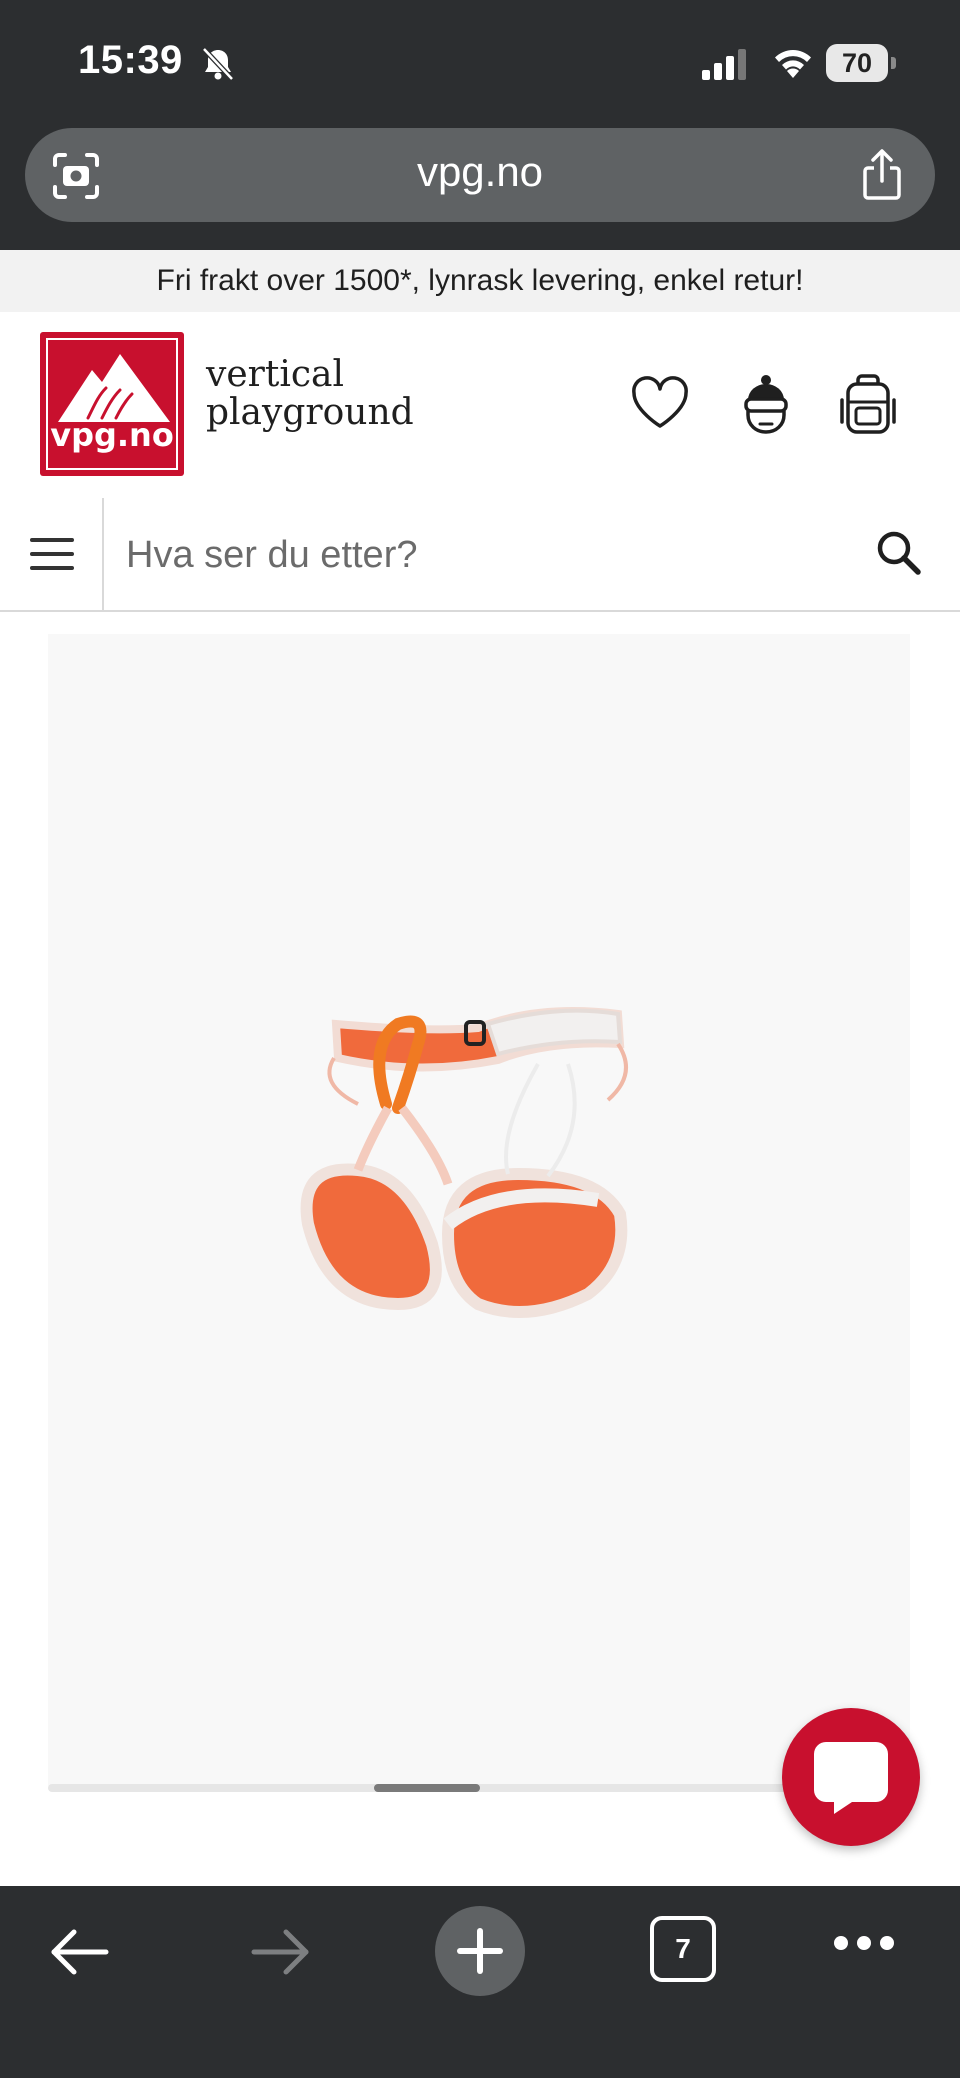 The height and width of the screenshot is (2078, 960). I want to click on forward-arrow-icon, so click(280, 1952).